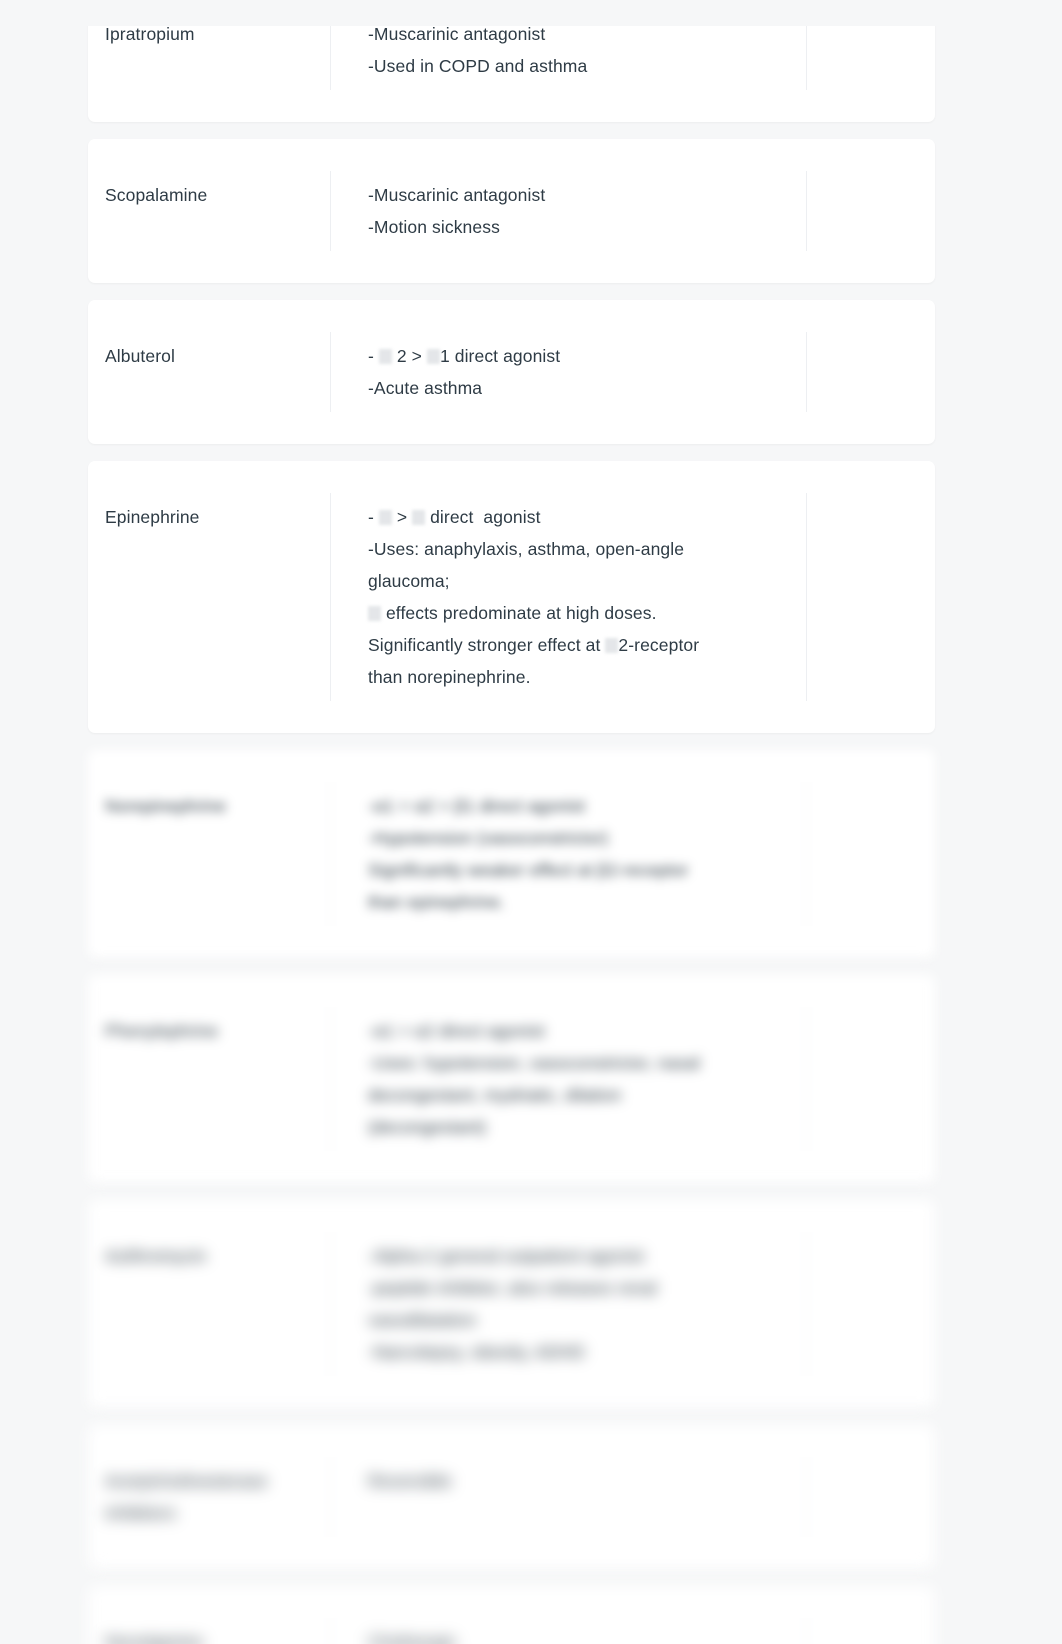  Describe the element at coordinates (209, 50) in the screenshot. I see `flashcard-term-cell: Ipratropium` at that location.